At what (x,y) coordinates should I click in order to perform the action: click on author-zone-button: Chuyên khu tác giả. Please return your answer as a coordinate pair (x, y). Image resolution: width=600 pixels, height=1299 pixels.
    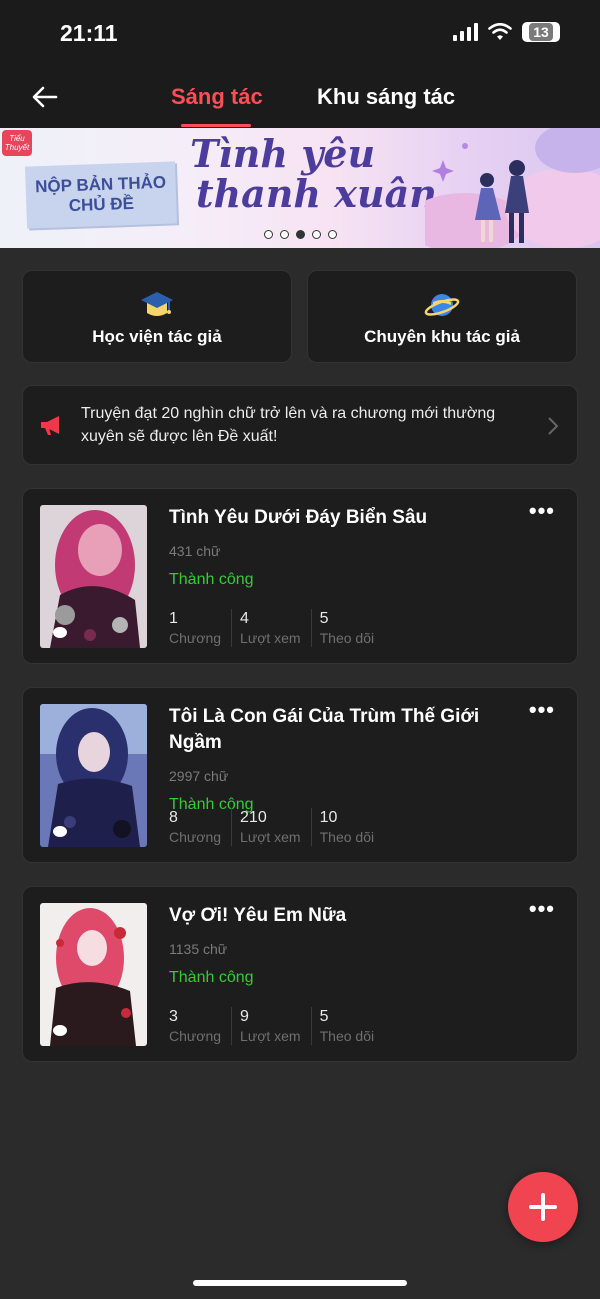
    Looking at the image, I should click on (442, 316).